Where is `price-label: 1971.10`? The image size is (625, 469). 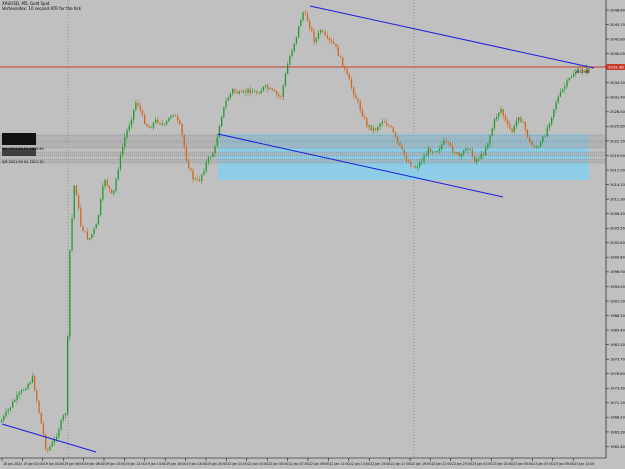 price-label: 1971.10 is located at coordinates (617, 403).